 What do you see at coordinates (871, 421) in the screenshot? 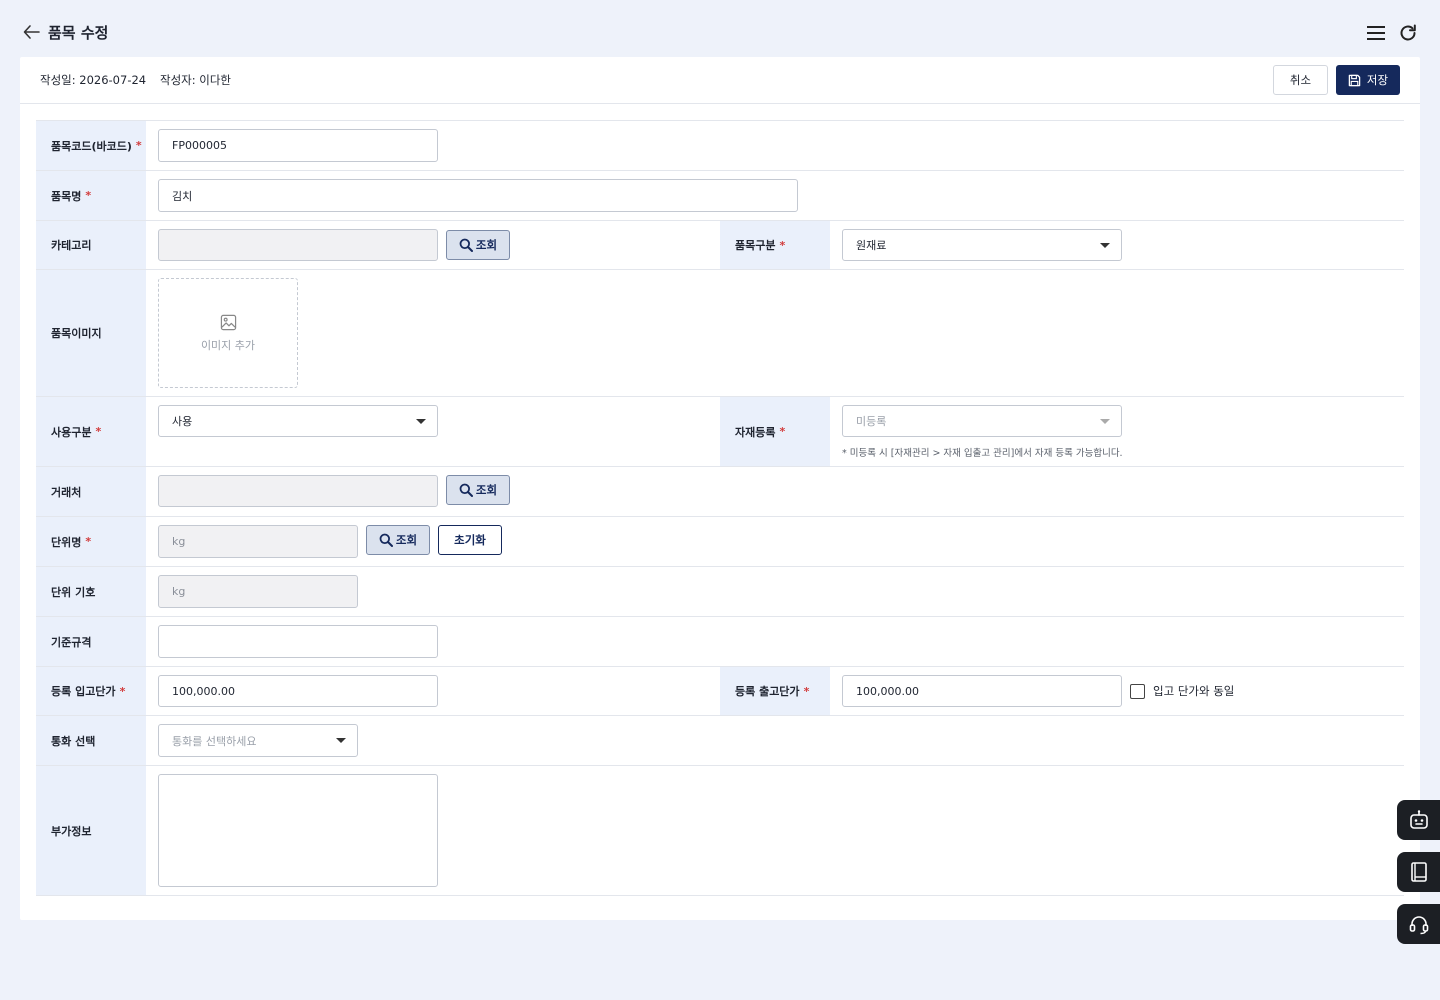
I see `material-reg-value: 미등록` at bounding box center [871, 421].